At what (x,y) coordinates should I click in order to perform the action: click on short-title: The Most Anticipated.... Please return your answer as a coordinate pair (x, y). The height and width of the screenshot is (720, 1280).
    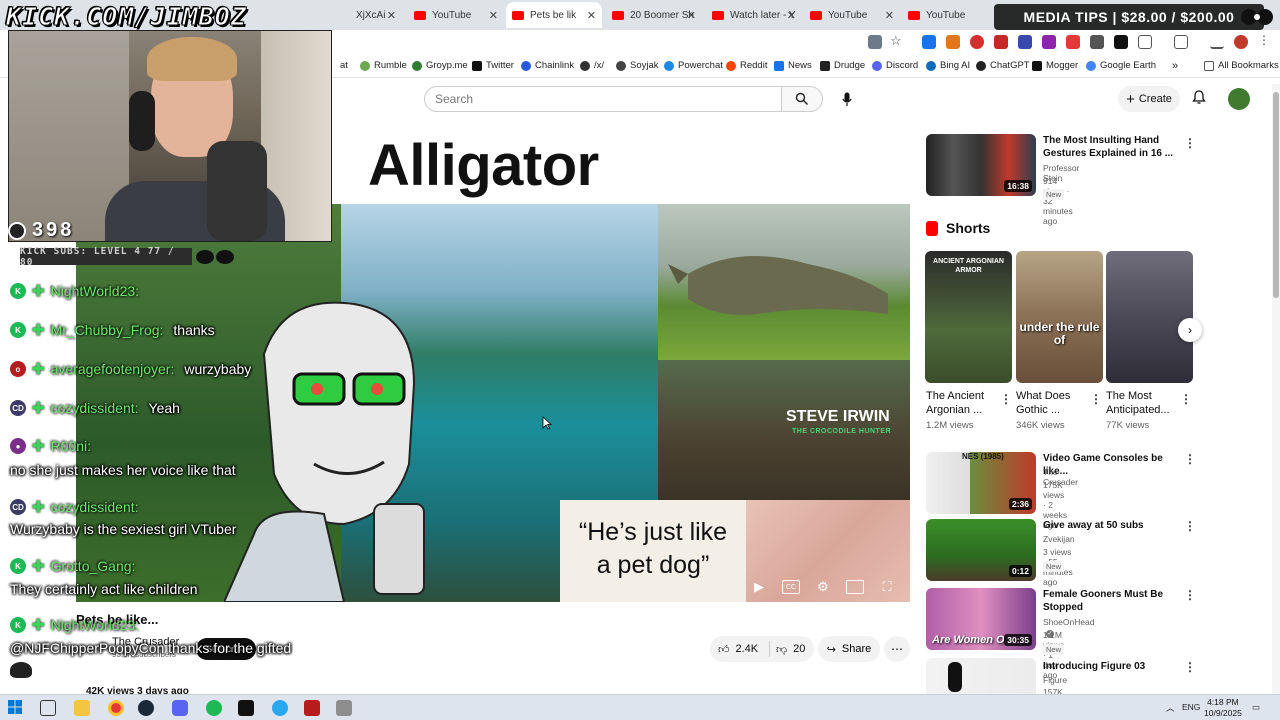
    Looking at the image, I should click on (1146, 403).